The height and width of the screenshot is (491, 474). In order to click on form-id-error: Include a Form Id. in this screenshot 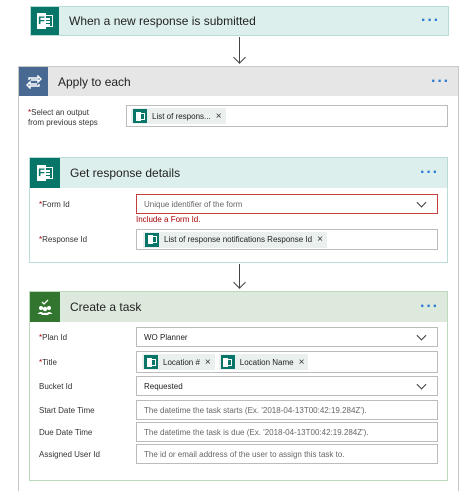, I will do `click(168, 219)`.